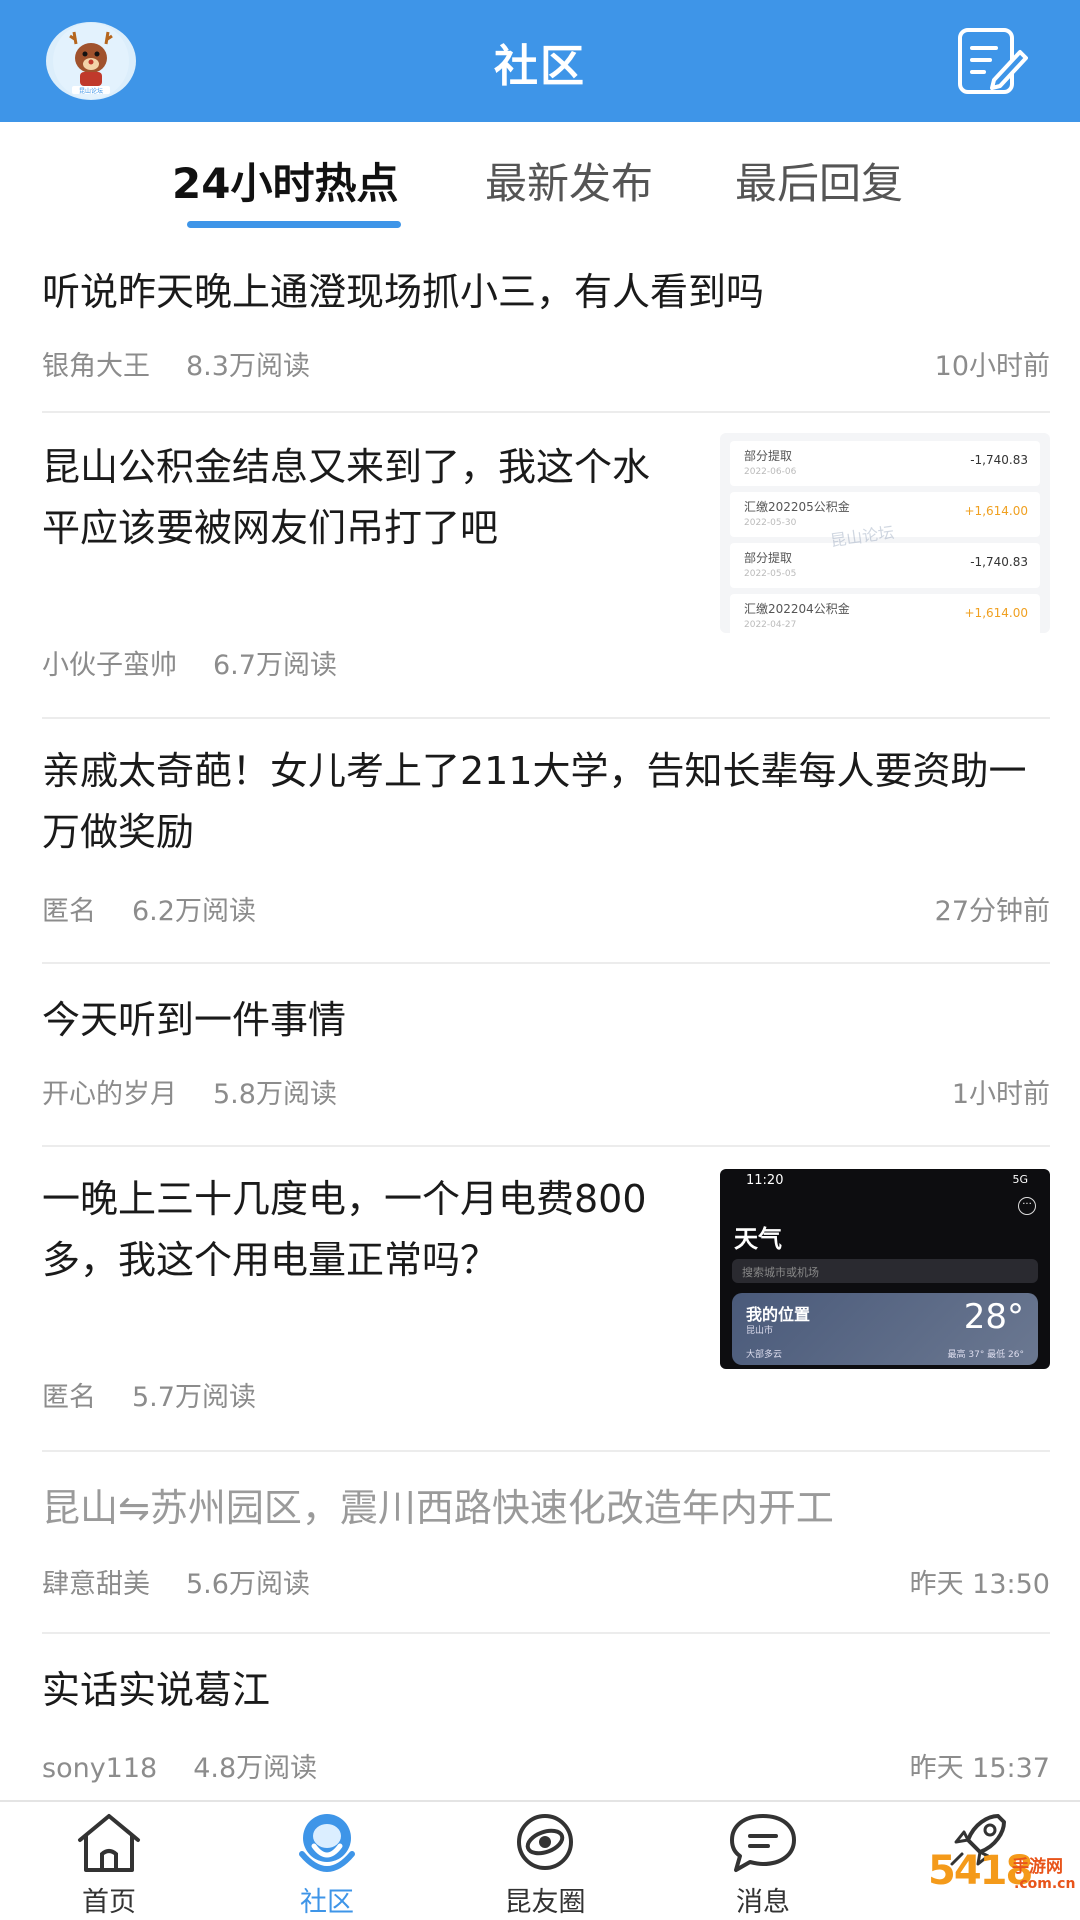  Describe the element at coordinates (194, 1397) in the screenshot. I see `post-reads: 5.7万阅读` at that location.